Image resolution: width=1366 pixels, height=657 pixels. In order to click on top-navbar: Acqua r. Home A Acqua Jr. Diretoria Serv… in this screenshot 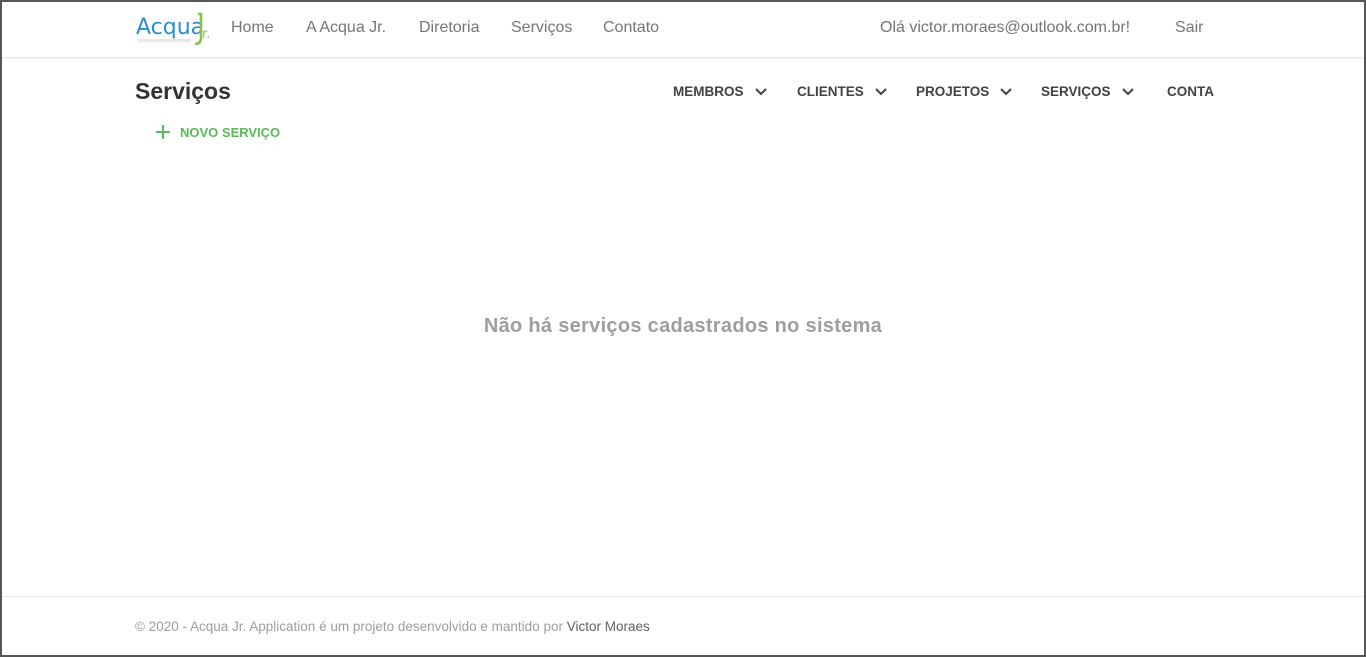, I will do `click(683, 30)`.